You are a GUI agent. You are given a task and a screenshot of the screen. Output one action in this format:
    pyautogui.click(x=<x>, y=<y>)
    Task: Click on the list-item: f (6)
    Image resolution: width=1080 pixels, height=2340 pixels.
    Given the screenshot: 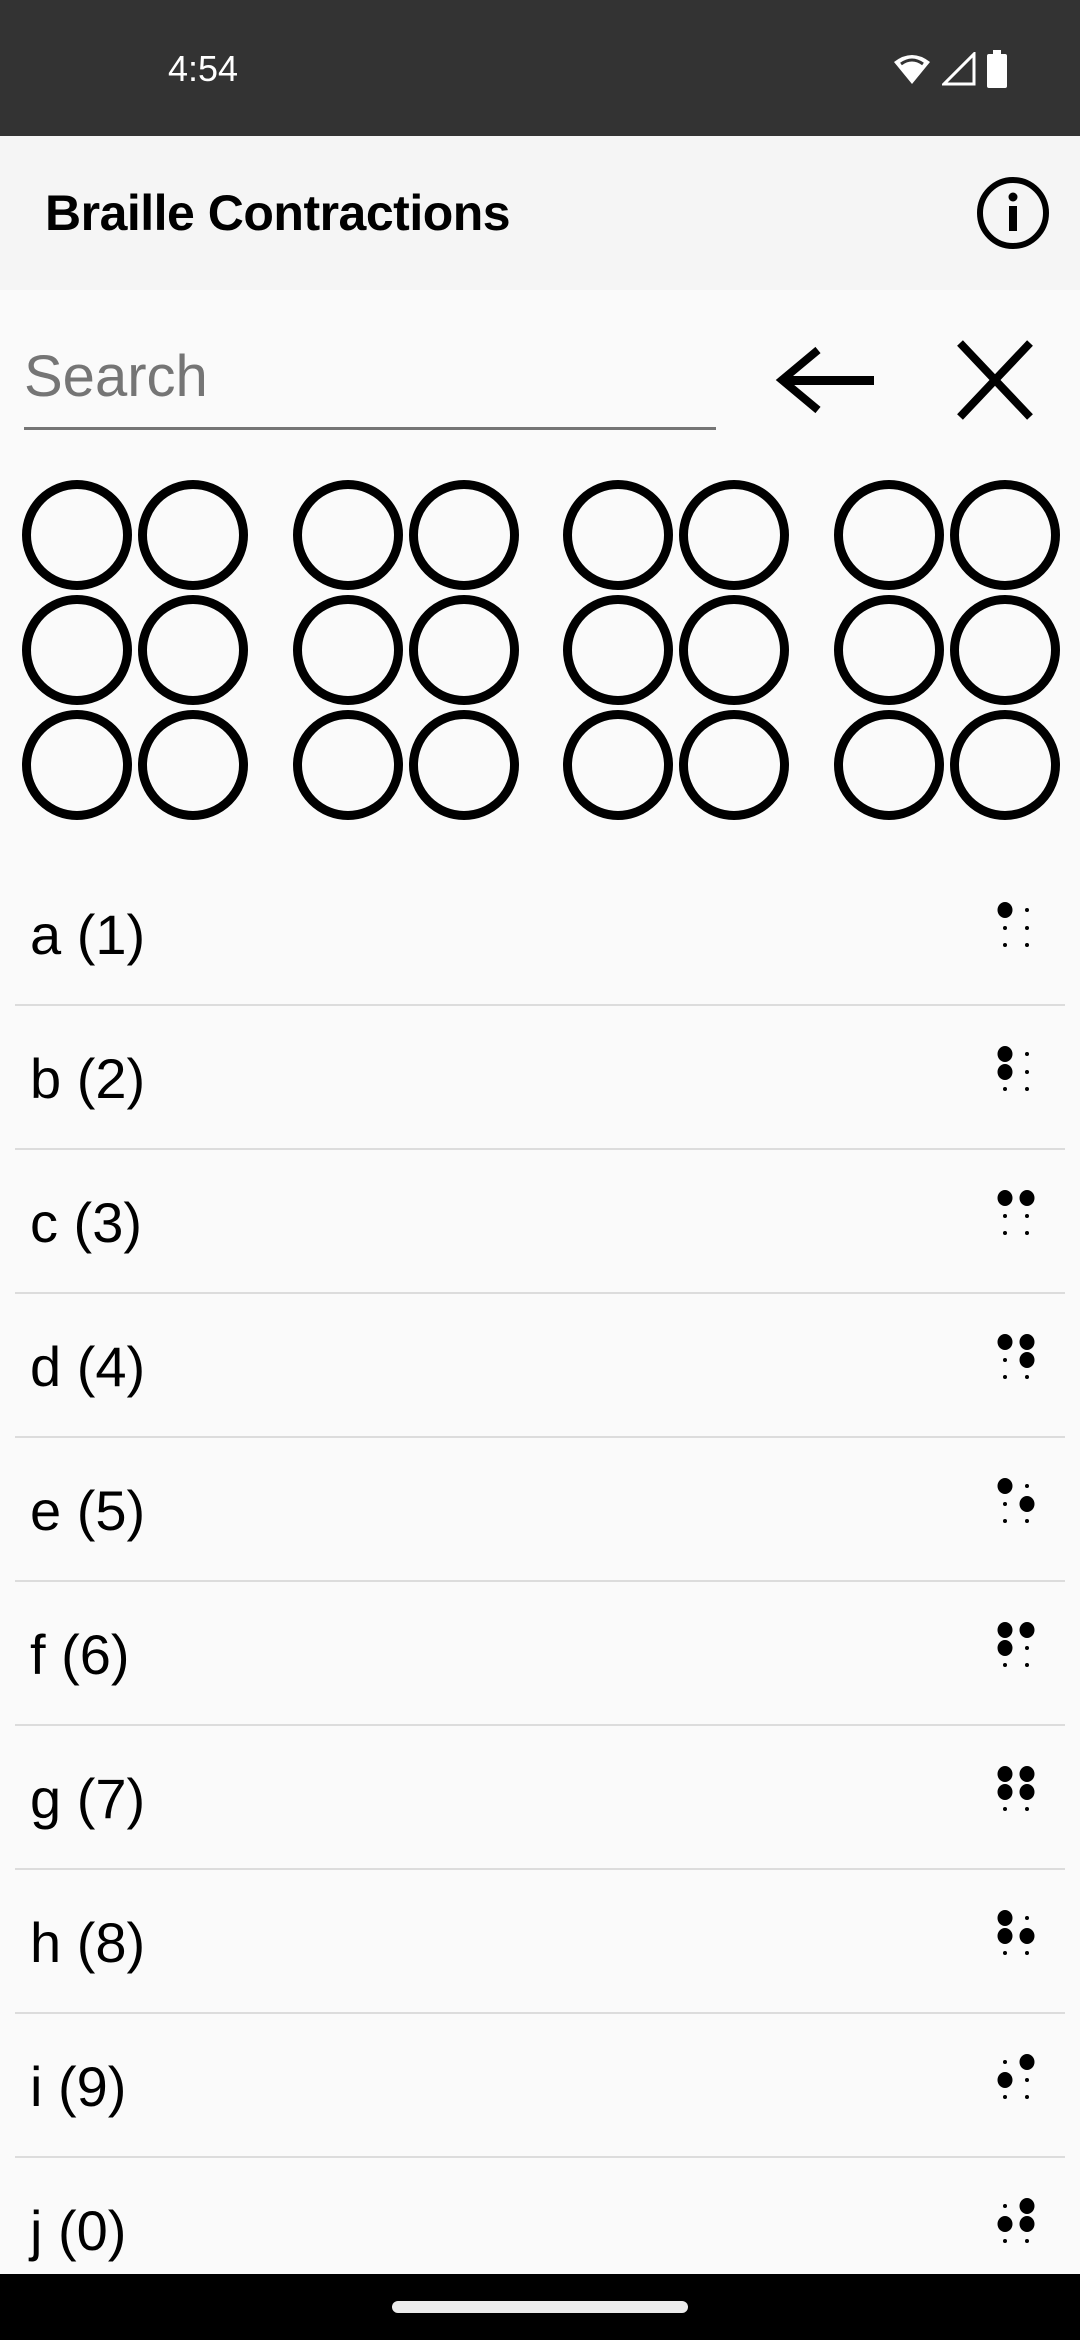 What is the action you would take?
    pyautogui.click(x=540, y=1654)
    